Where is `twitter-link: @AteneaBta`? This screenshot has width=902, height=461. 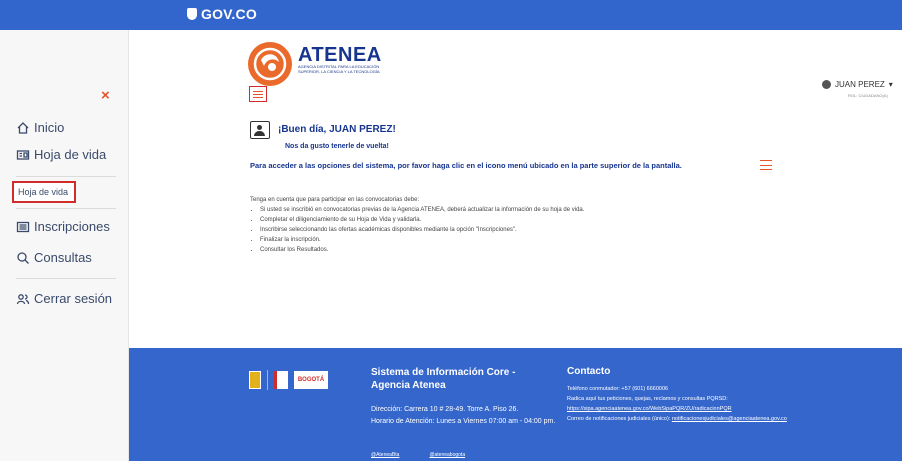 twitter-link: @AteneaBta is located at coordinates (385, 455).